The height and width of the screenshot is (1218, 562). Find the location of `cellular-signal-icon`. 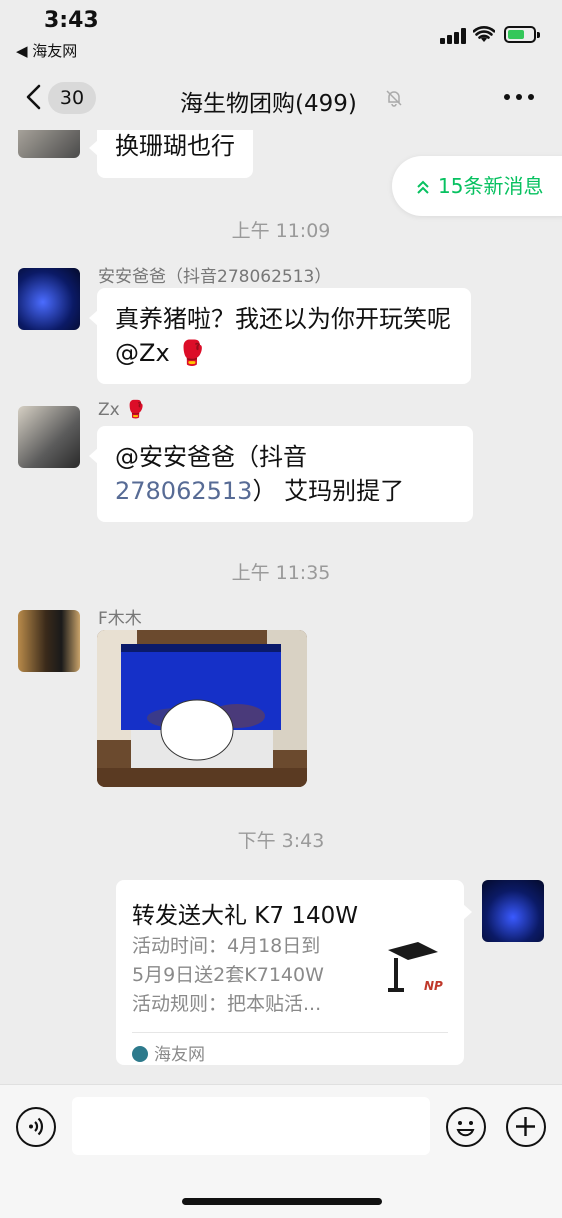

cellular-signal-icon is located at coordinates (454, 36).